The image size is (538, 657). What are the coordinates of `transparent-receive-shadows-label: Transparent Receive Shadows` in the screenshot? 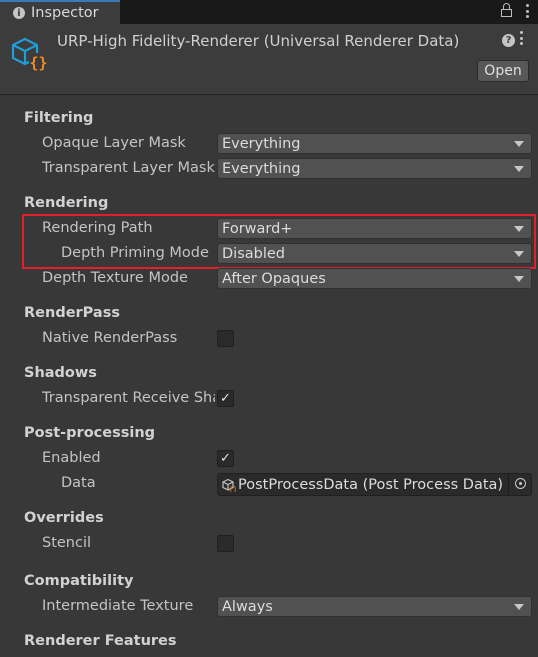 It's located at (128, 398).